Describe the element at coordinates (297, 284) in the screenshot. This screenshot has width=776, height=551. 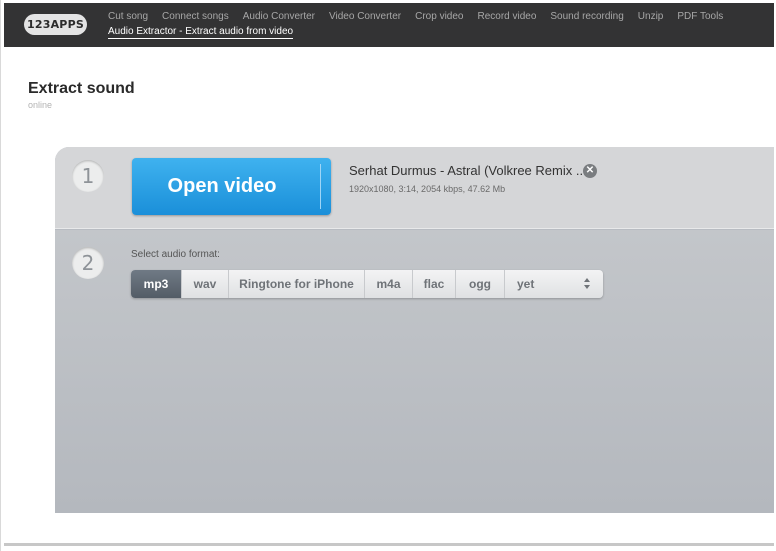
I see `format-option-ringtone: Ringtone for iPhone` at that location.